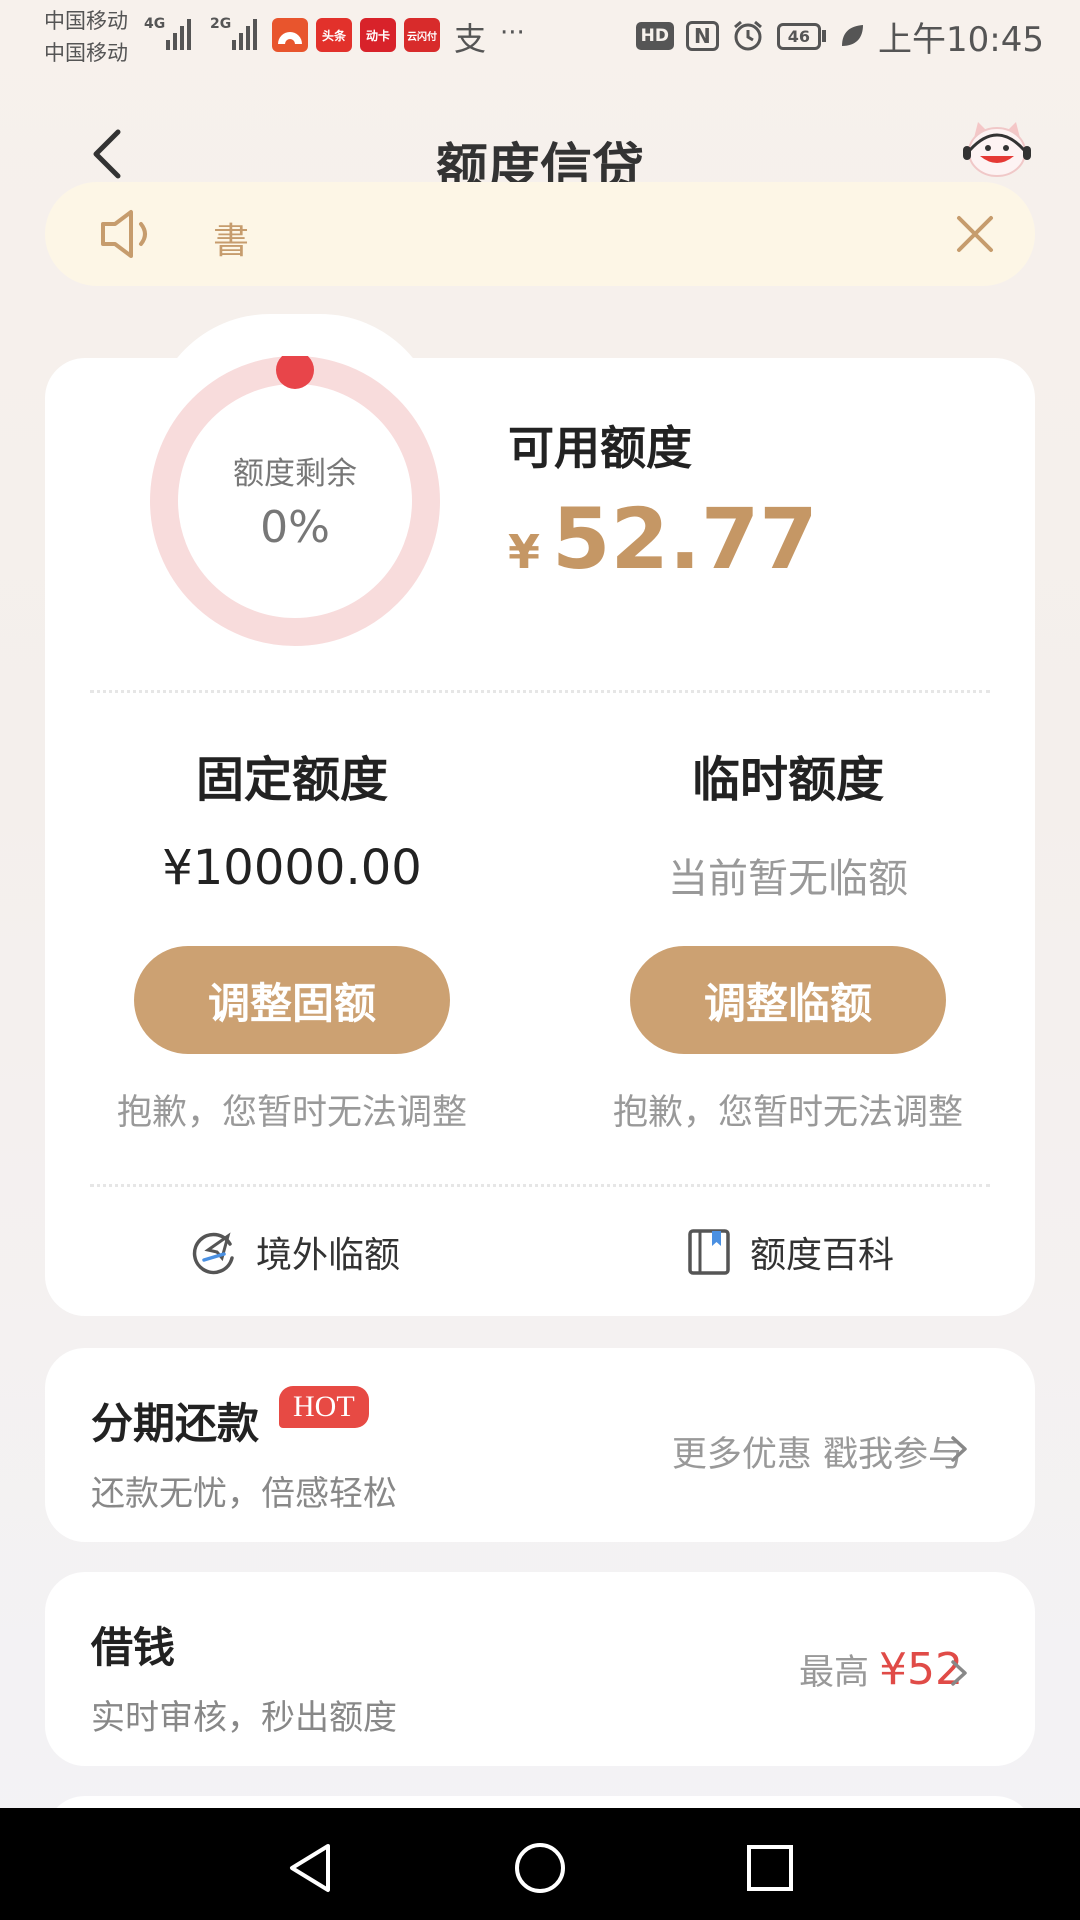 The image size is (1080, 1920). Describe the element at coordinates (702, 36) in the screenshot. I see `nfc-icon: N` at that location.